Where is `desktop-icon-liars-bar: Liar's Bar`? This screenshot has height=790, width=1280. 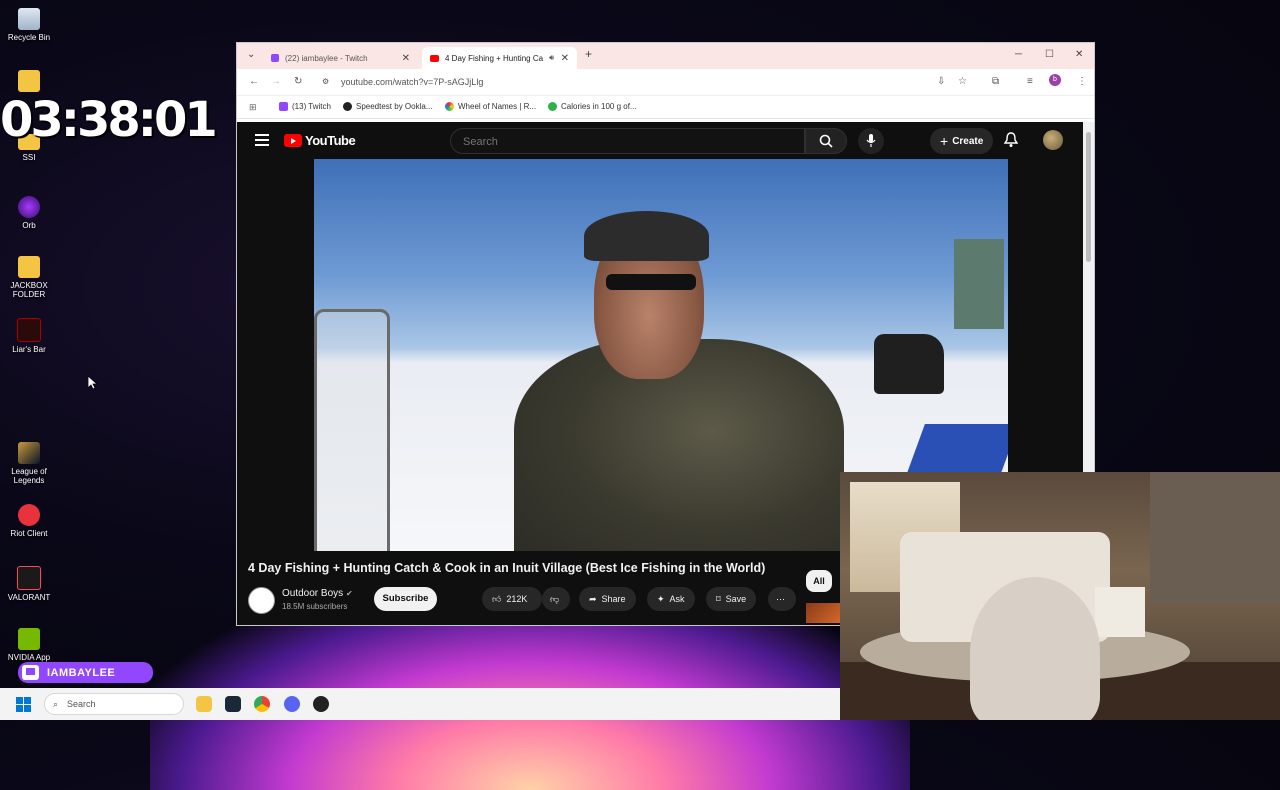 desktop-icon-liars-bar: Liar's Bar is located at coordinates (29, 336).